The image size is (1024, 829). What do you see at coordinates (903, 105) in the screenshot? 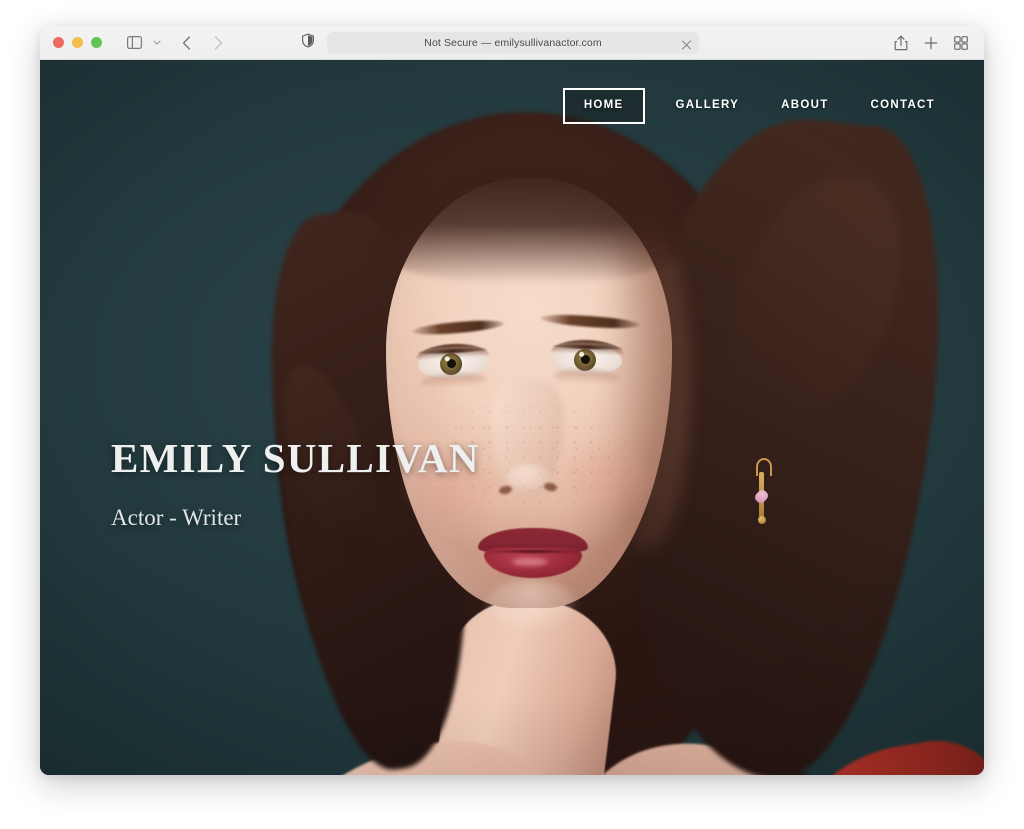
I see `nav-item-contact: CONTACT` at bounding box center [903, 105].